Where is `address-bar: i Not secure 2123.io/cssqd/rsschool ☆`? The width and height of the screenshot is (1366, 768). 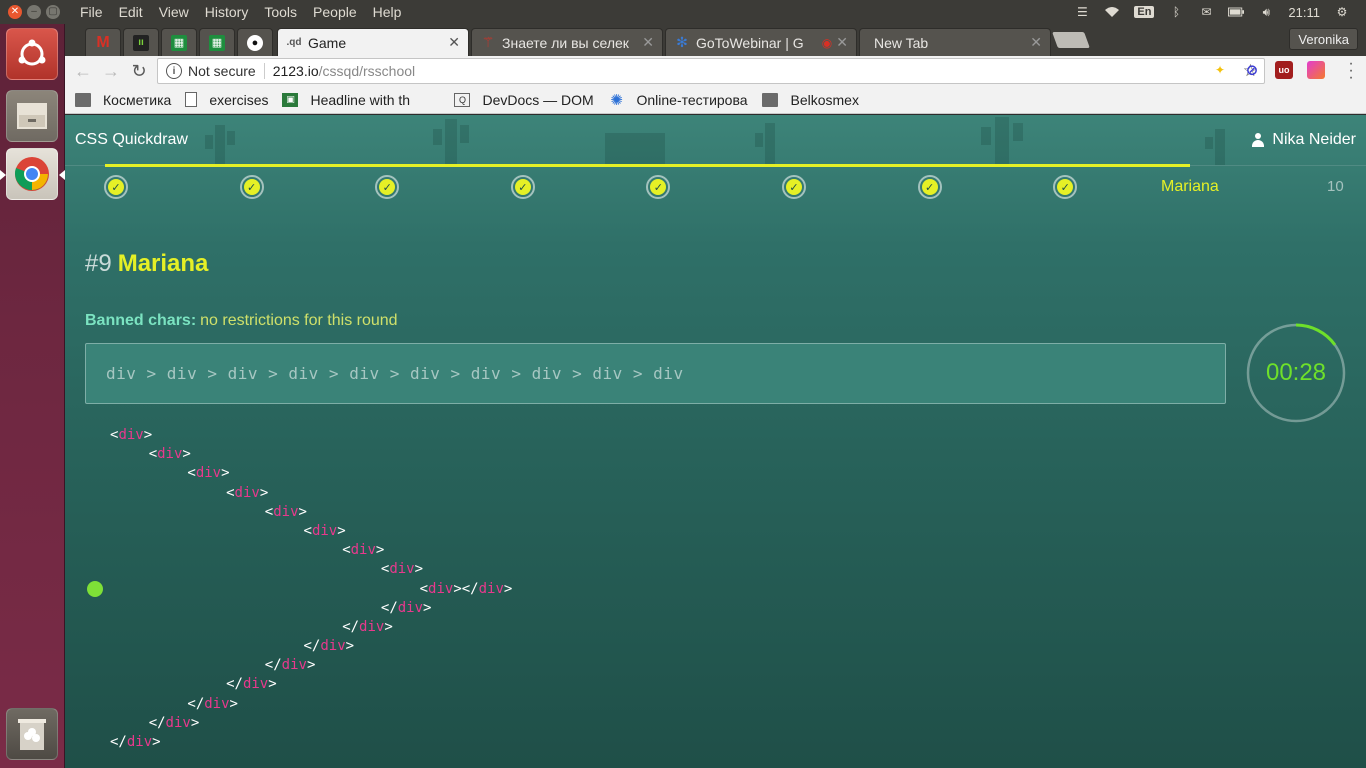 address-bar: i Not secure 2123.io/cssqd/rsschool ☆ is located at coordinates (711, 71).